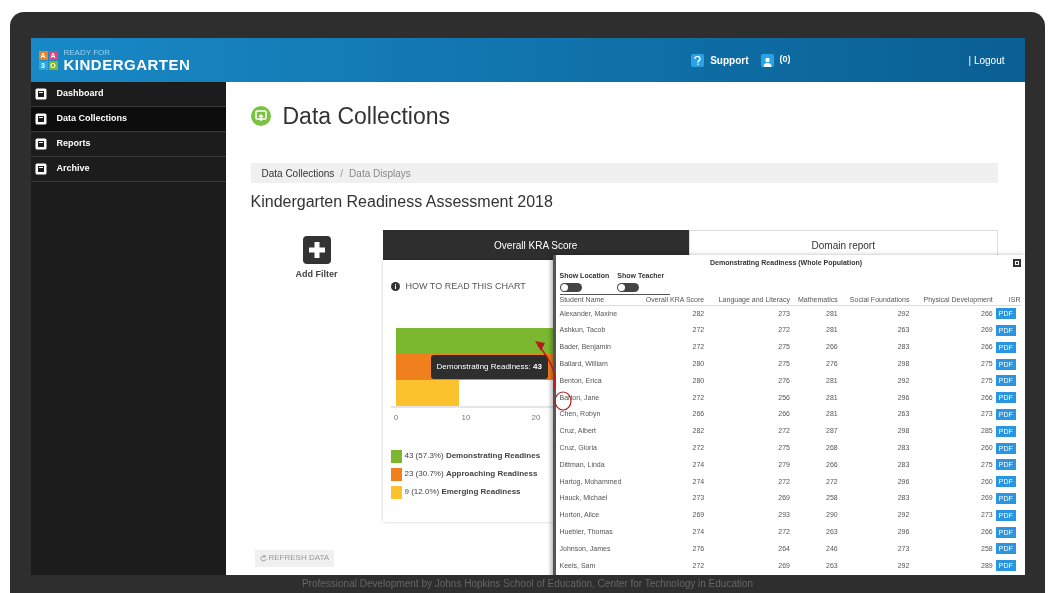 The width and height of the screenshot is (1051, 593). What do you see at coordinates (294, 558) in the screenshot?
I see `refresh-button: REFRESH DATA` at bounding box center [294, 558].